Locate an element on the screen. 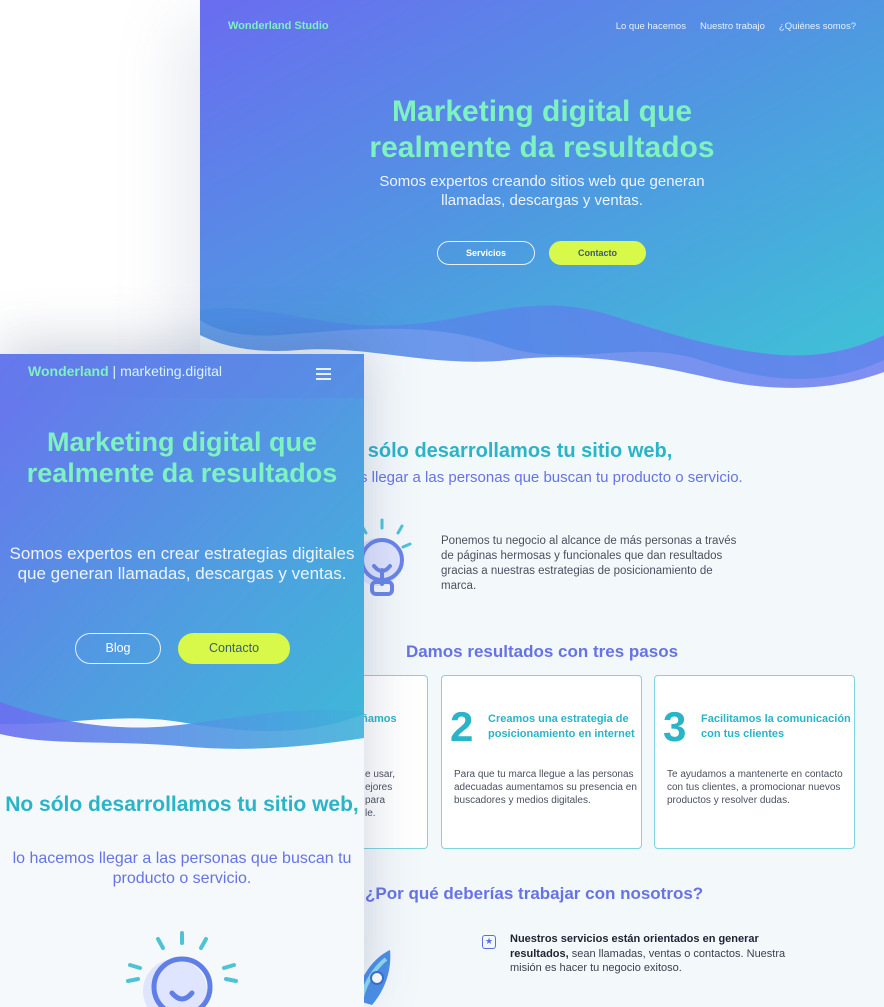 The width and height of the screenshot is (884, 1007). mobile-brand-bold: Wonderland is located at coordinates (68, 371).